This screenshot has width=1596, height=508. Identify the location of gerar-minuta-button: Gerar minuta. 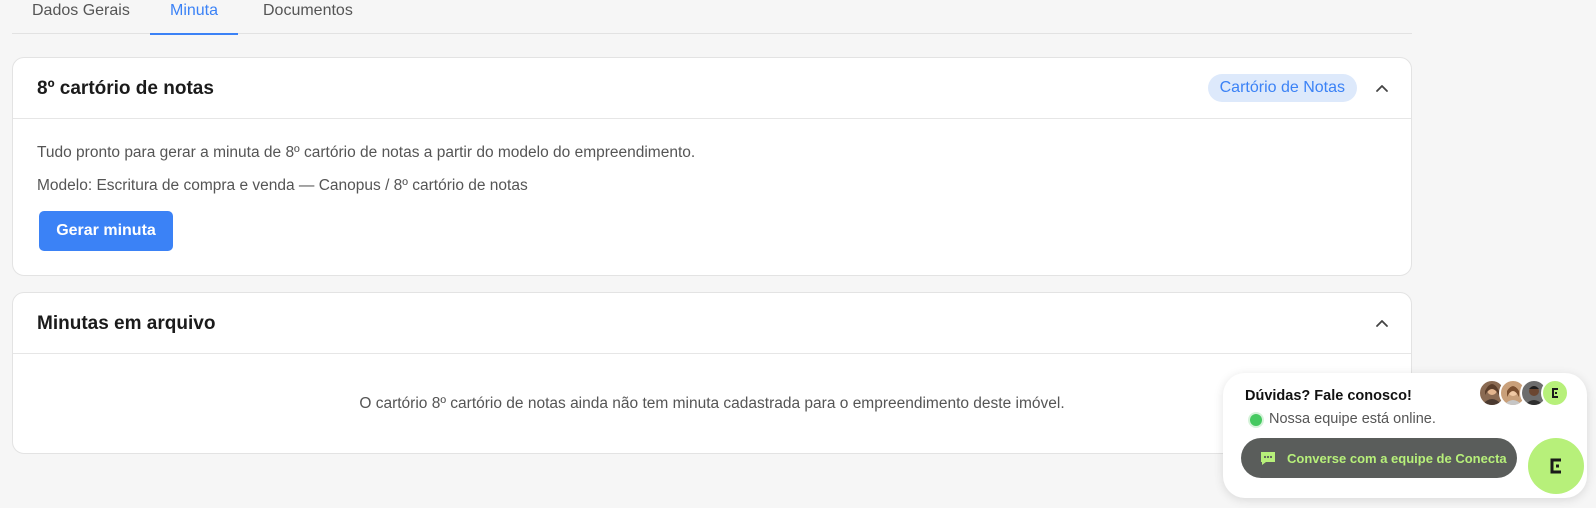
(106, 231).